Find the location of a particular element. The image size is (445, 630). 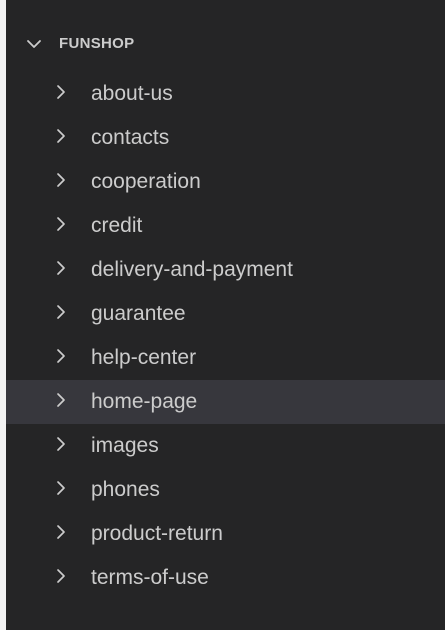

folder-item-images: images is located at coordinates (225, 446).